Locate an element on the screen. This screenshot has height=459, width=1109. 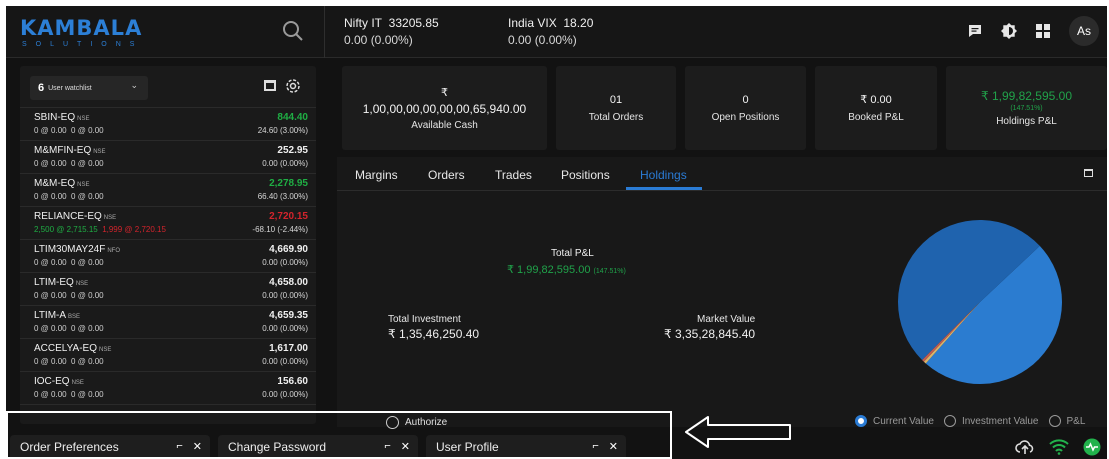
header-actions: As is located at coordinates (1031, 31).